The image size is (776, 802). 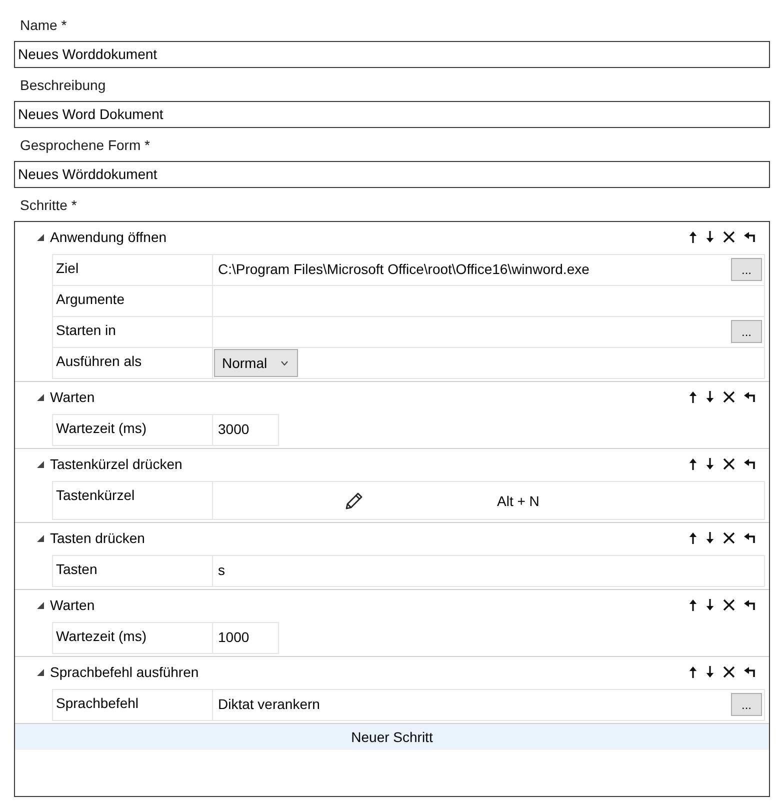 What do you see at coordinates (284, 363) in the screenshot?
I see `chevron-down-icon` at bounding box center [284, 363].